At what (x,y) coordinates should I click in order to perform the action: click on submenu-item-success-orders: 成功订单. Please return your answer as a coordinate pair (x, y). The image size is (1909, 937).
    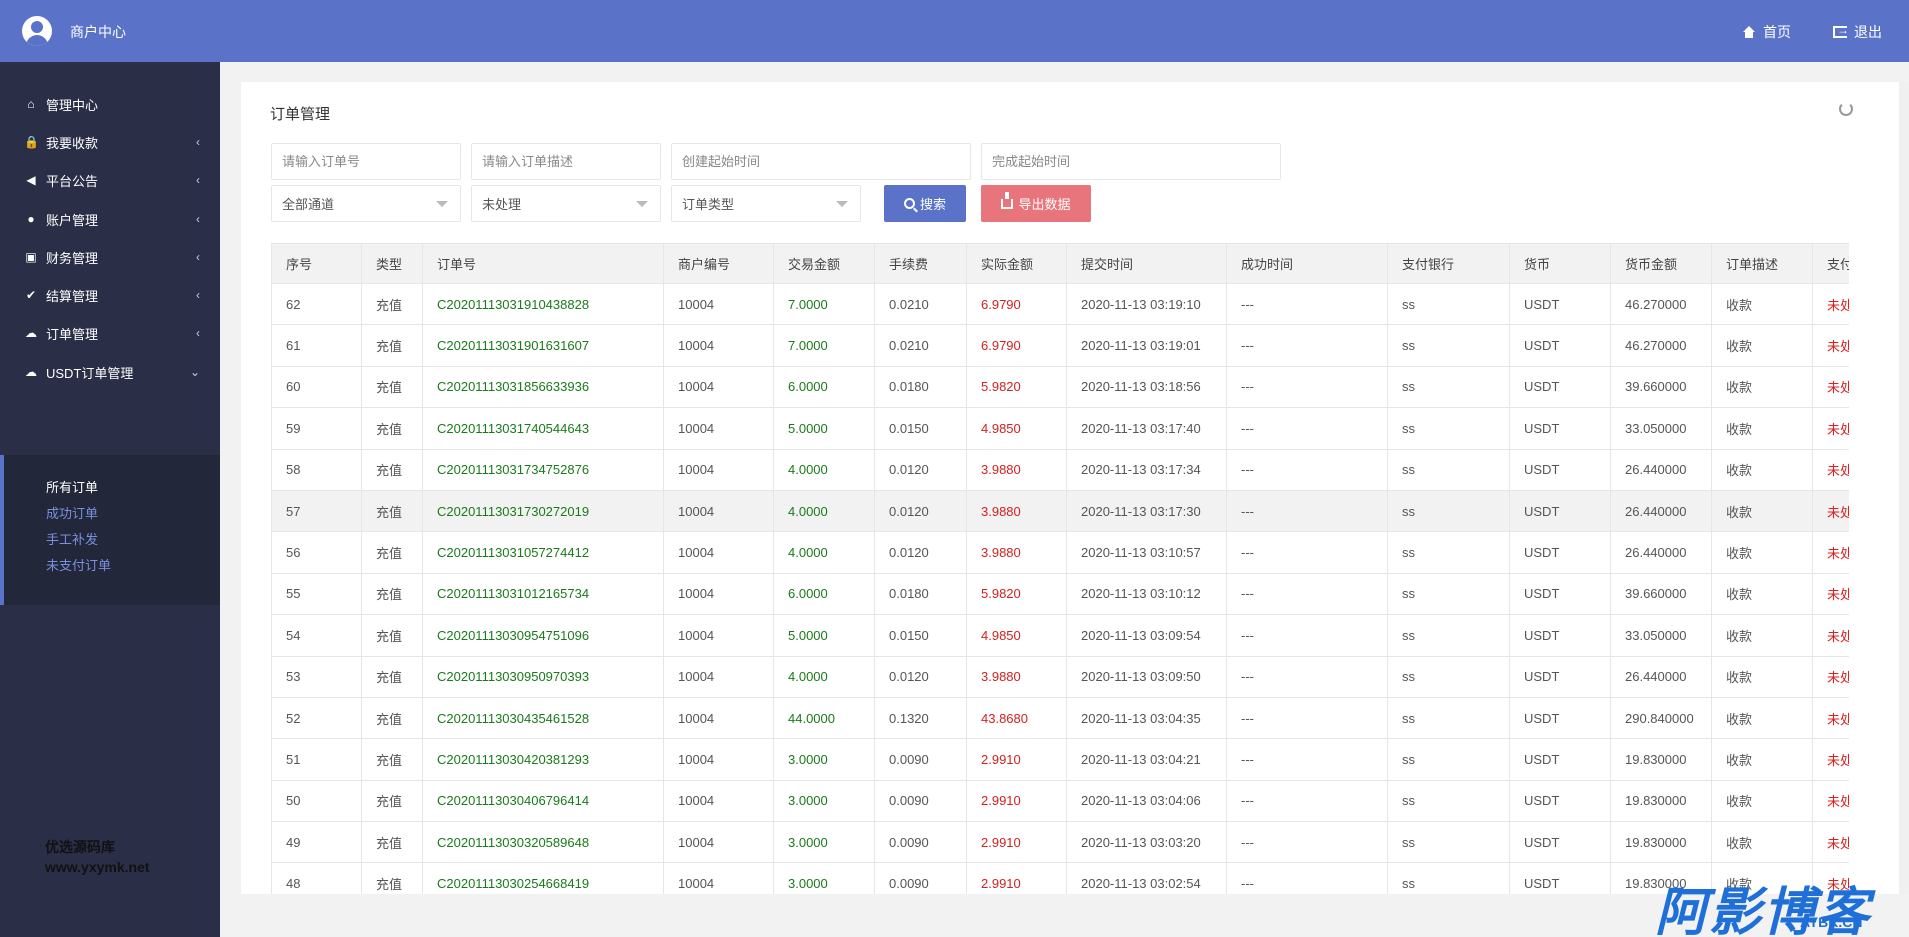
    Looking at the image, I should click on (72, 512).